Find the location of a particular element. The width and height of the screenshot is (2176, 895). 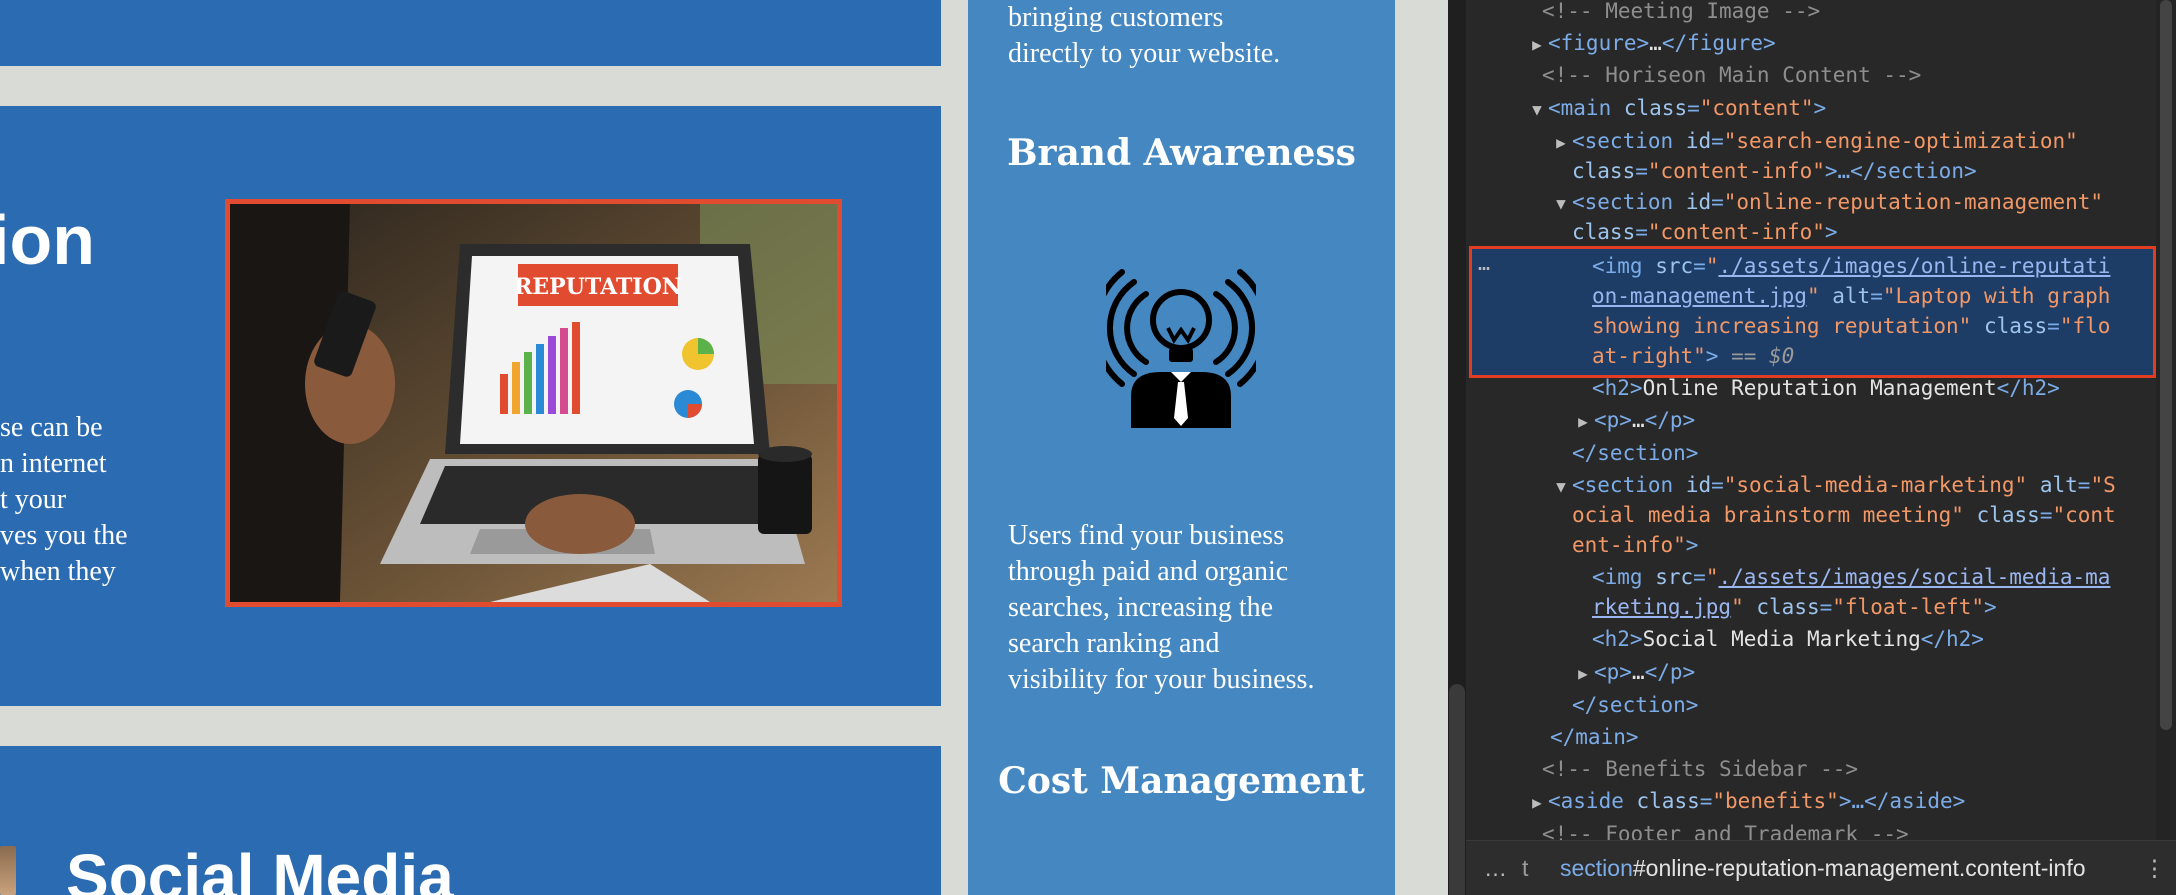

dom-node-section-seo-cont: class="content-info">…</section> is located at coordinates (1774, 171).